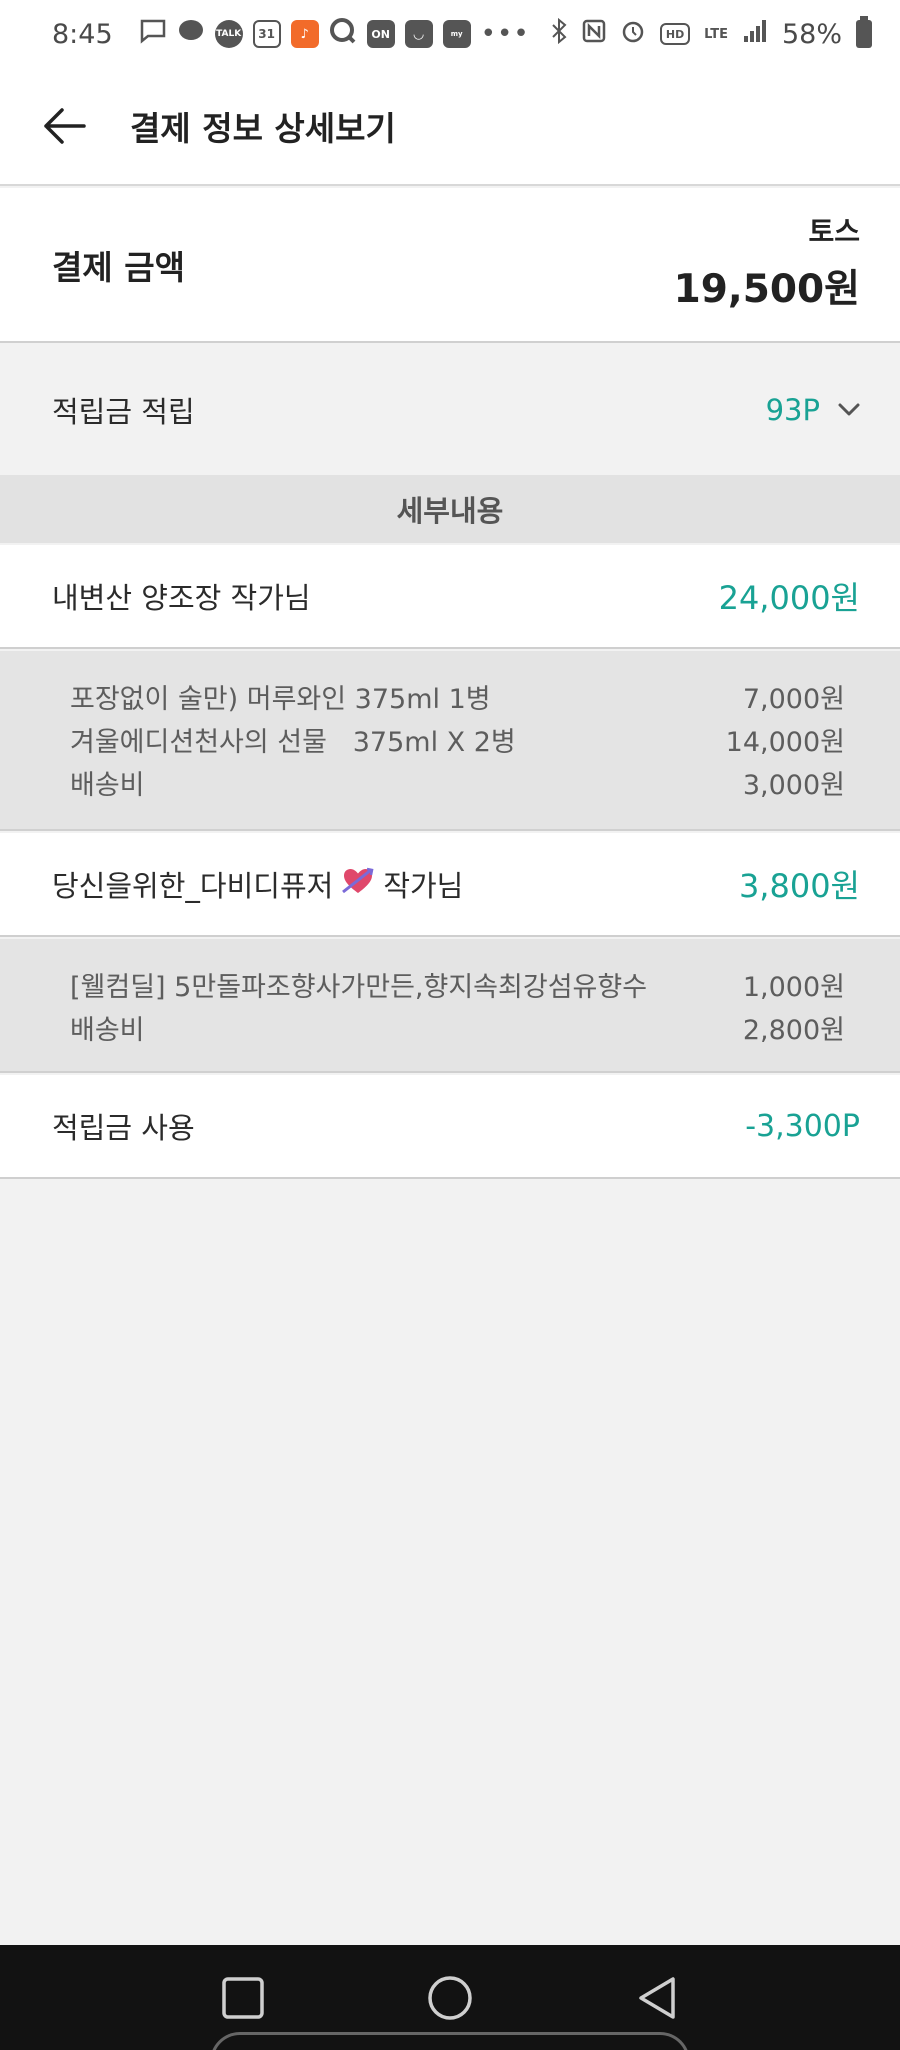  I want to click on item-price: 7,000원, so click(793, 699).